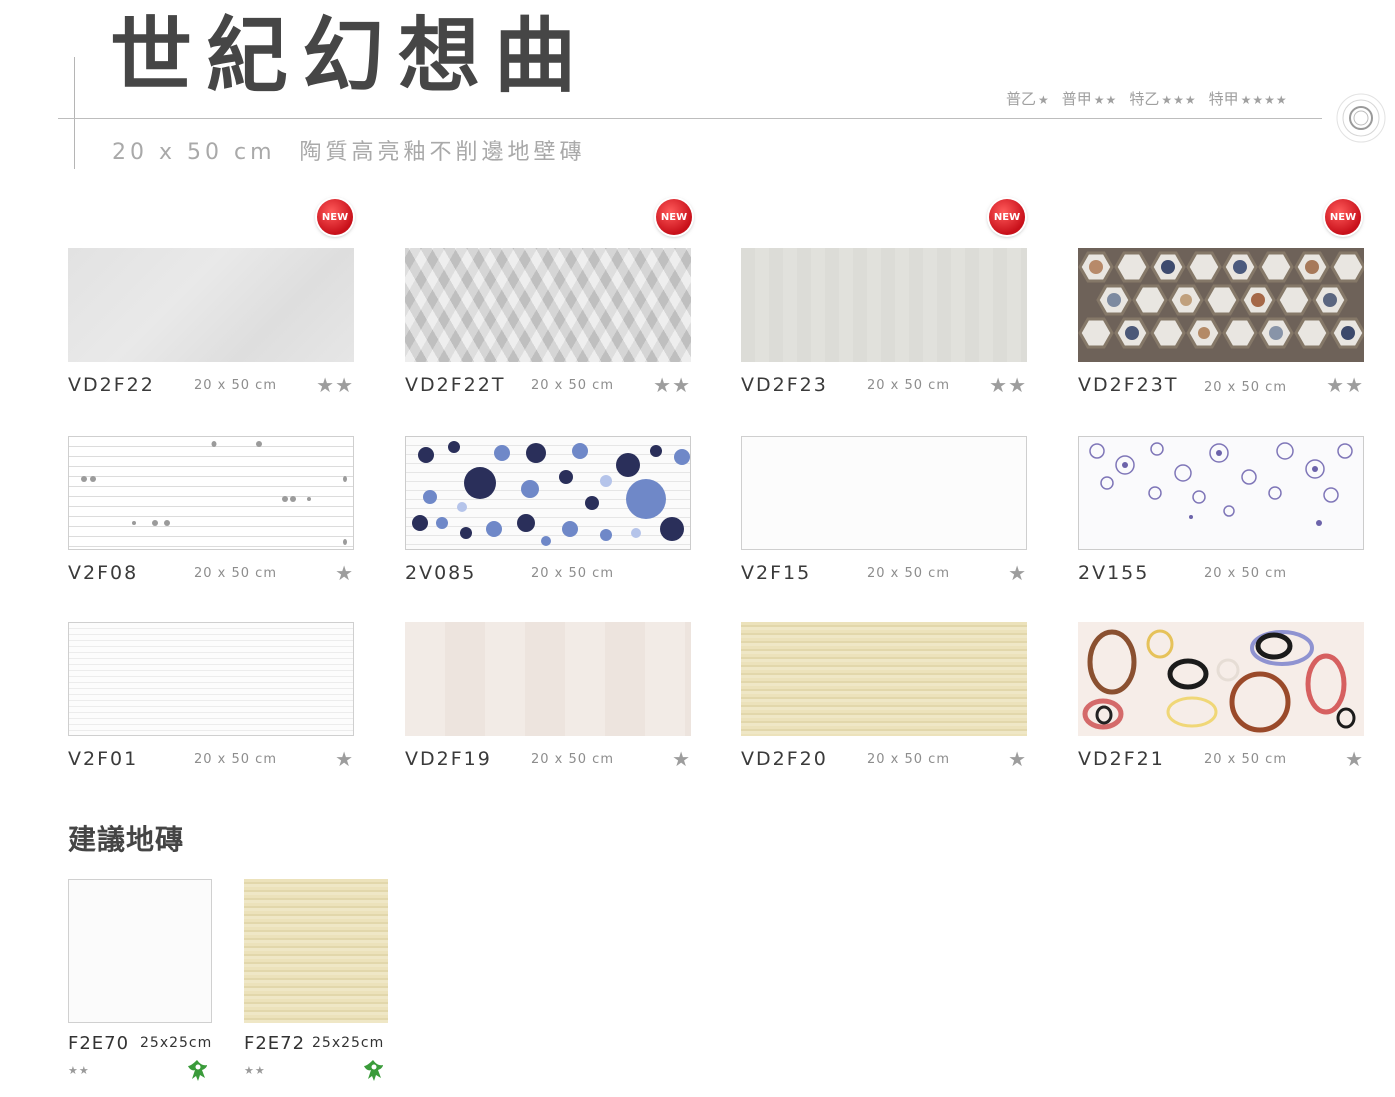 This screenshot has width=1395, height=1097. Describe the element at coordinates (441, 573) in the screenshot. I see `tile-code: 2V085` at that location.